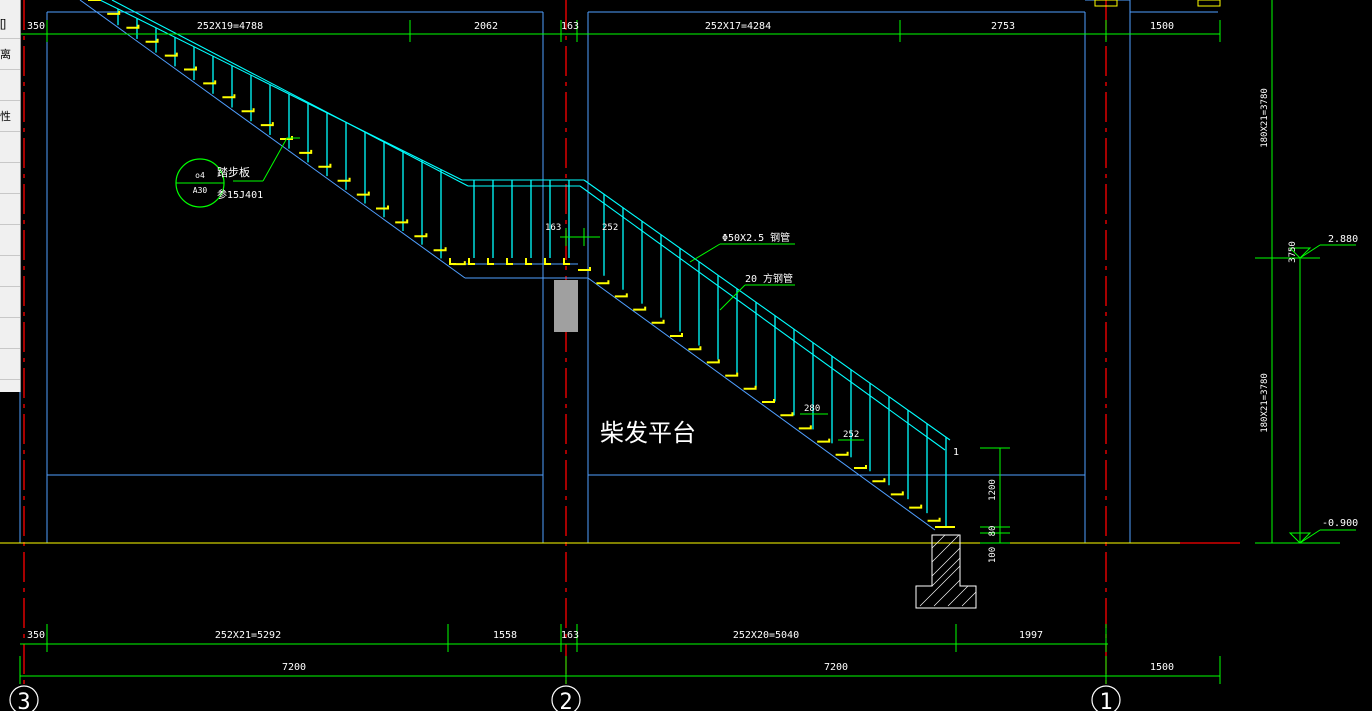 The width and height of the screenshot is (1372, 711). I want to click on axis-label-1: 1, so click(1105, 700).